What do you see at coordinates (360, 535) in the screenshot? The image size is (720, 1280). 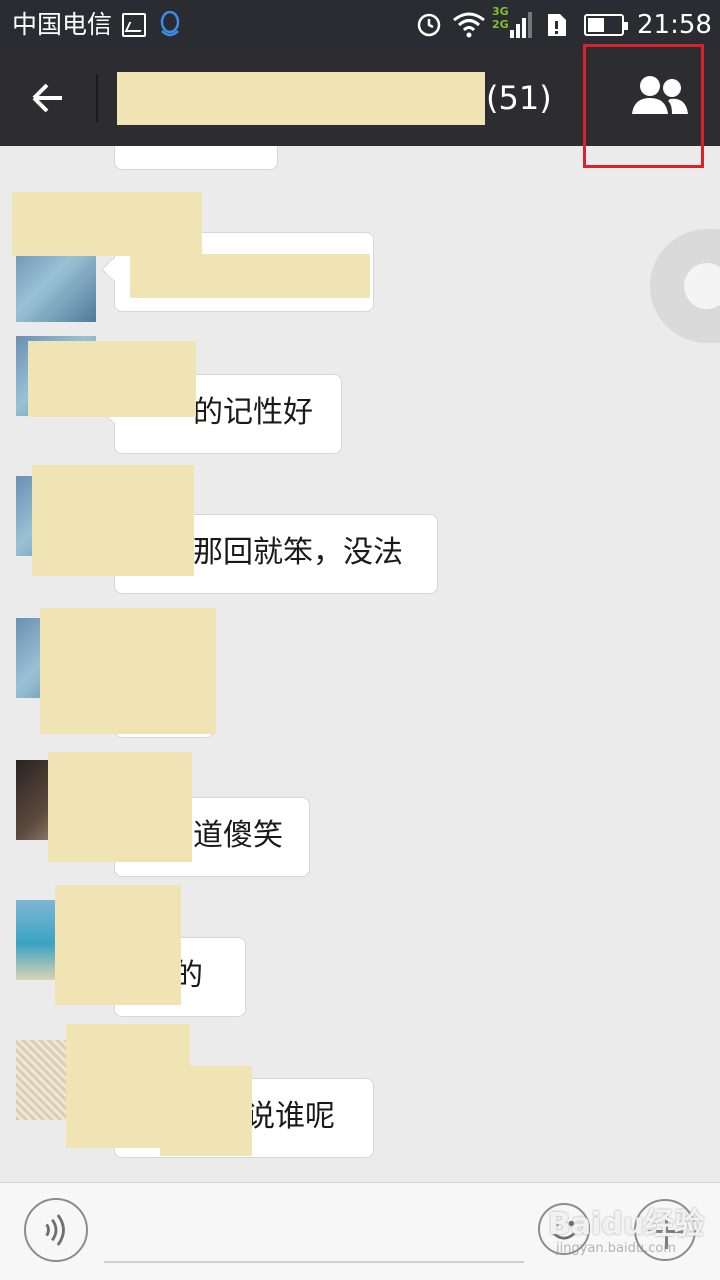 I see `message-item: 那回就笨，没法` at bounding box center [360, 535].